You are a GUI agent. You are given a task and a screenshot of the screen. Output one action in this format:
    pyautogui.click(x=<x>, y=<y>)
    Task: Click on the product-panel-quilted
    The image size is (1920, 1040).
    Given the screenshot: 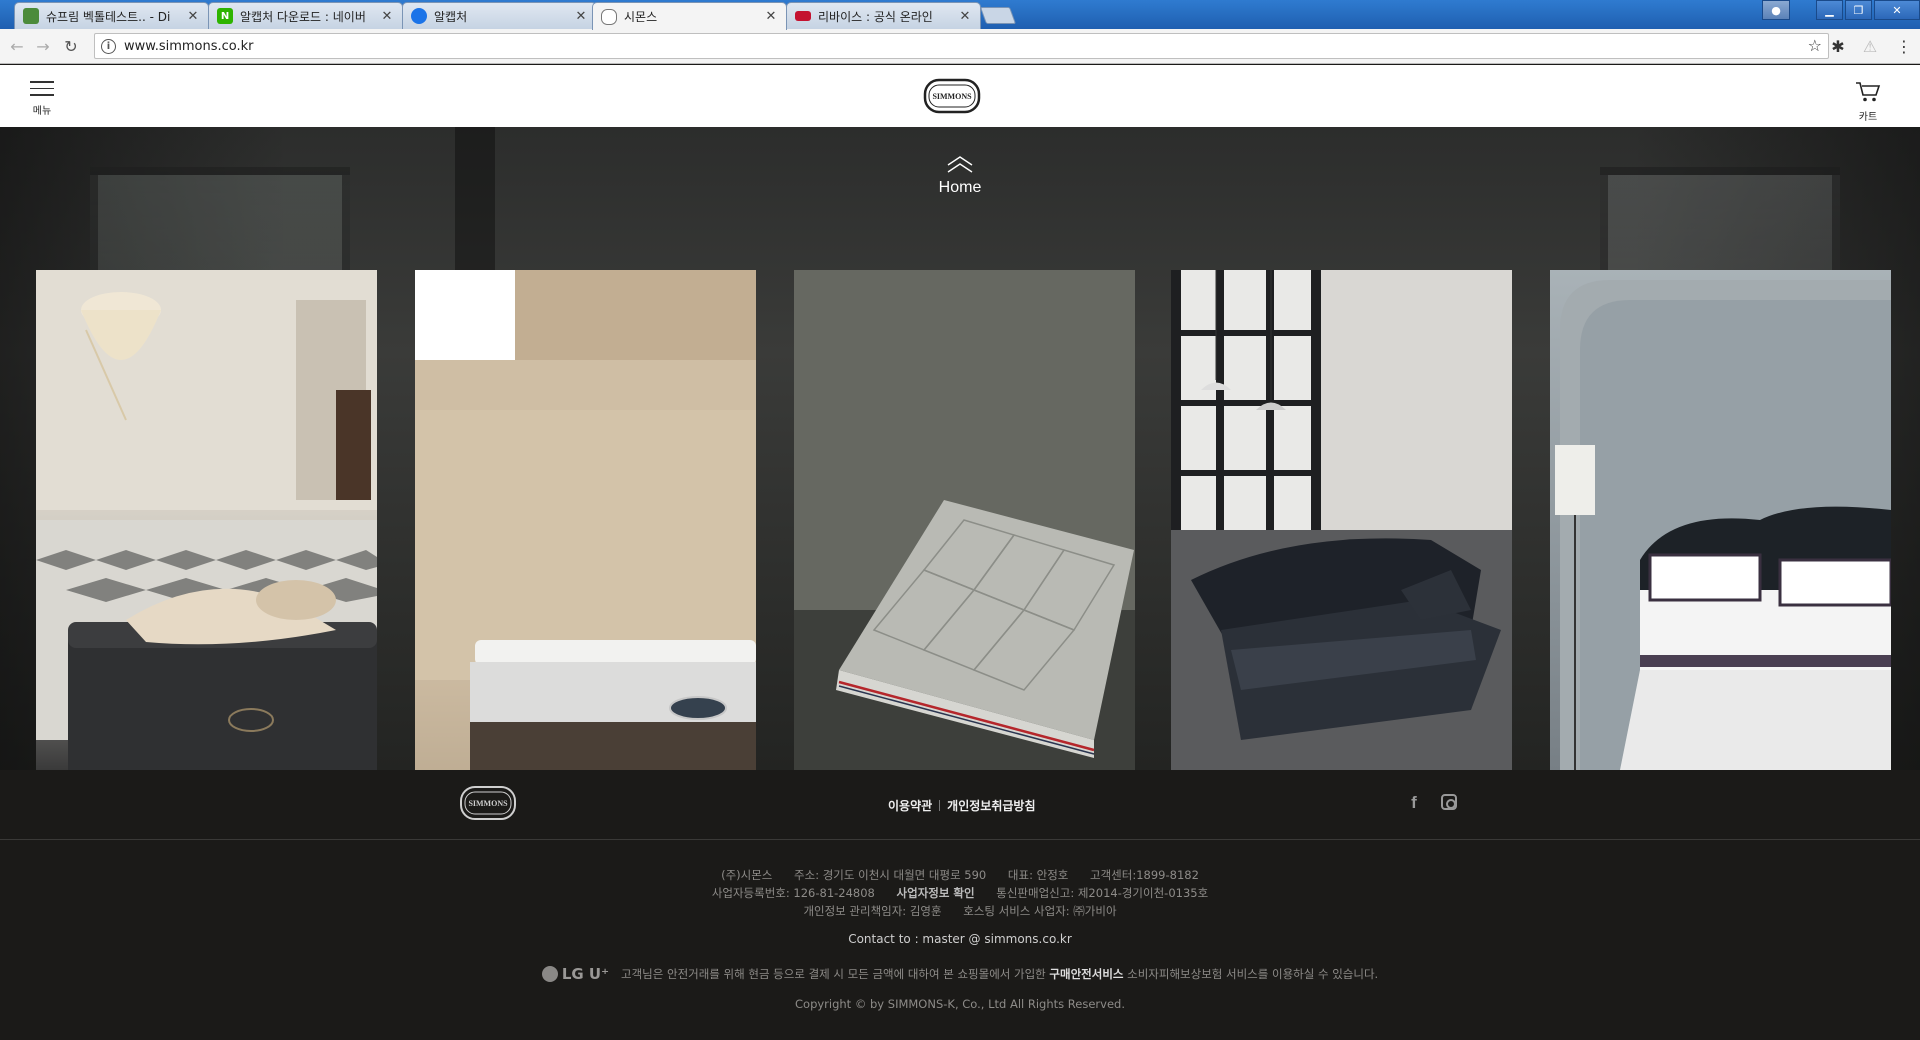 What is the action you would take?
    pyautogui.click(x=964, y=520)
    